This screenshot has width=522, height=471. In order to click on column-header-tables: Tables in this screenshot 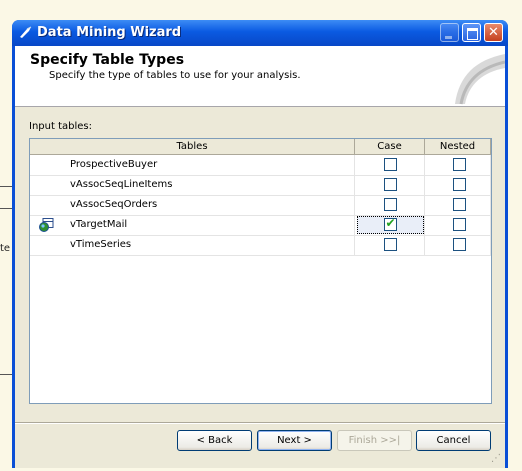, I will do `click(192, 146)`.